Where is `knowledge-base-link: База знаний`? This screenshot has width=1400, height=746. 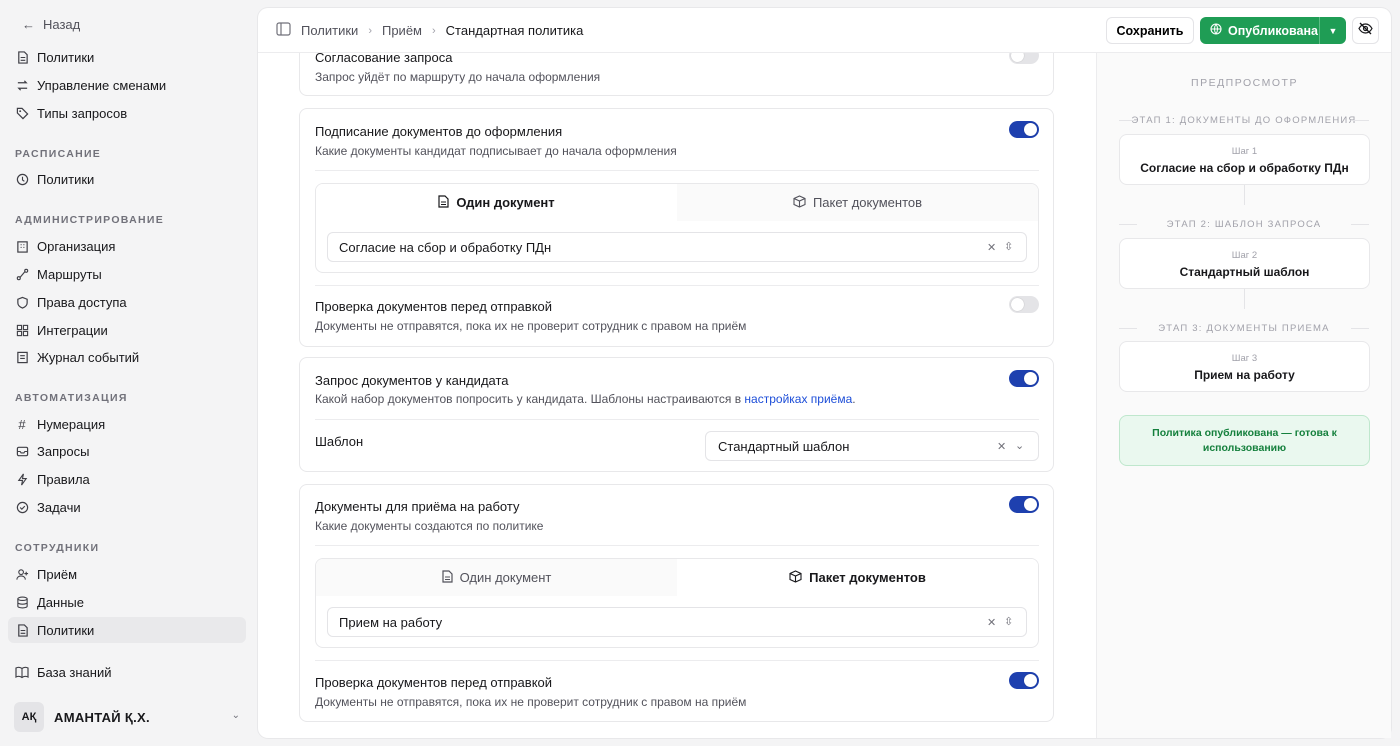 knowledge-base-link: База знаний is located at coordinates (127, 672).